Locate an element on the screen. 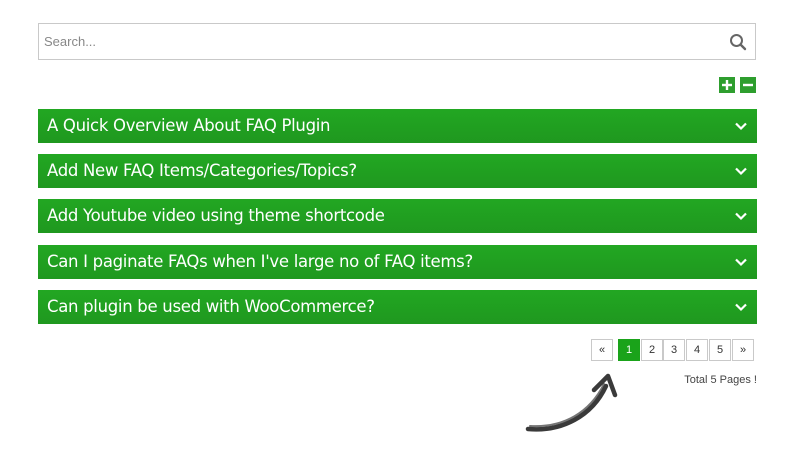  accordion-item: Add Youtube video using theme shortcode is located at coordinates (397, 216).